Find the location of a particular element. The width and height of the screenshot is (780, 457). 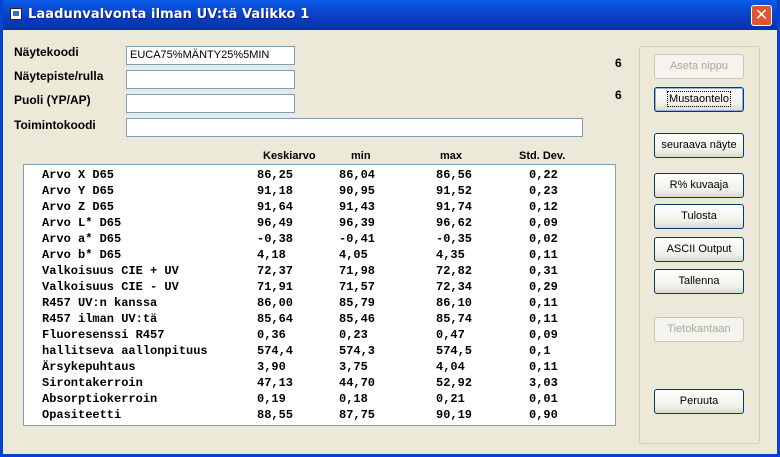

cell-avg: 0,36 is located at coordinates (271, 335).